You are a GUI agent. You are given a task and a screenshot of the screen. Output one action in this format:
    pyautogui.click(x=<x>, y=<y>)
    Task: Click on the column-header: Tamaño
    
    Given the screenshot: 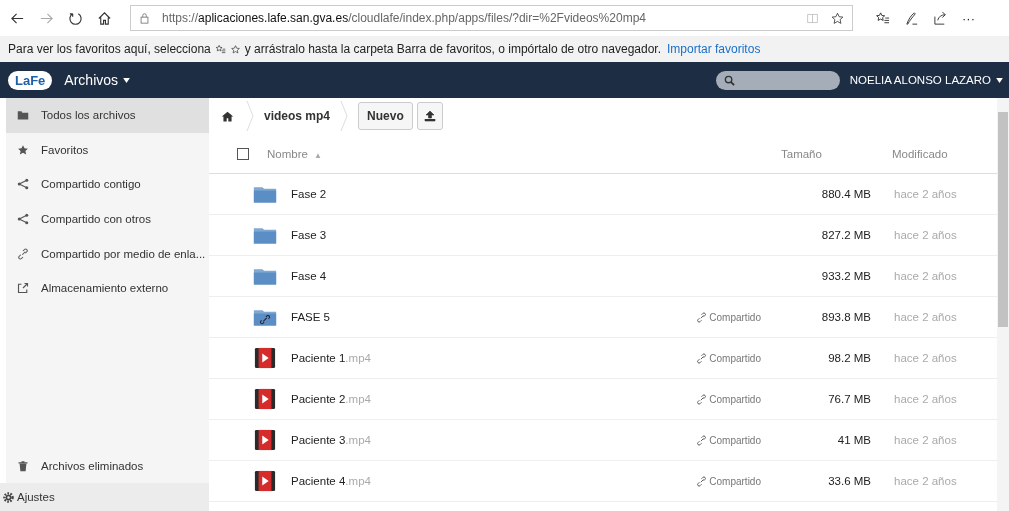 What is the action you would take?
    pyautogui.click(x=826, y=153)
    